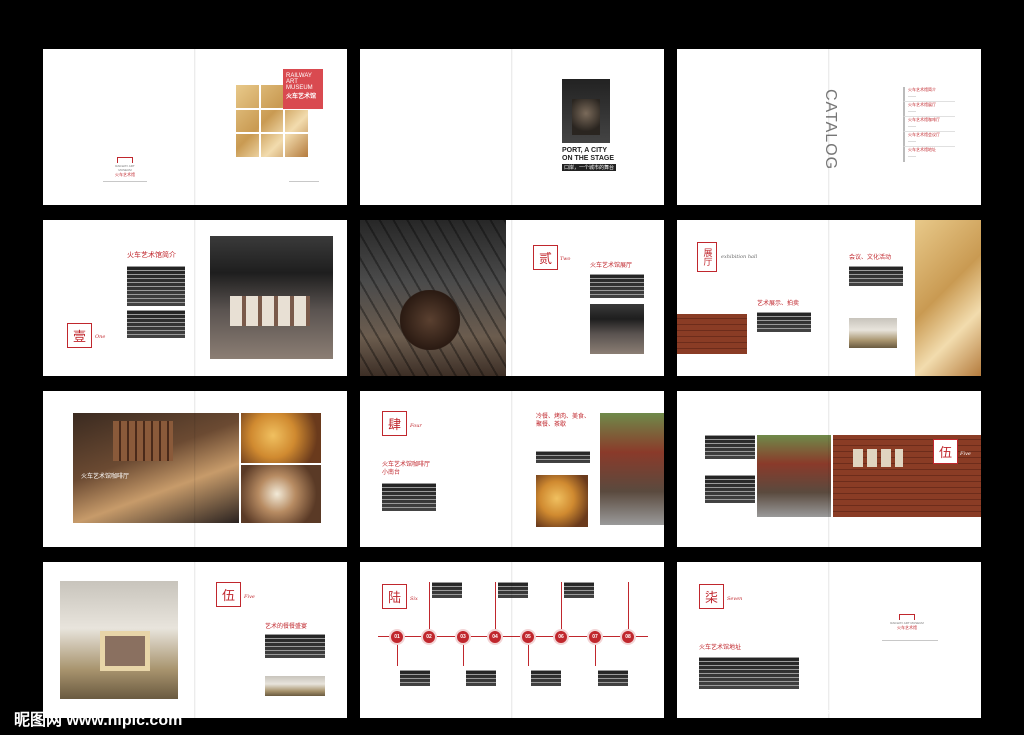 Image resolution: width=1024 pixels, height=735 pixels. Describe the element at coordinates (301, 96) in the screenshot. I see `badge-line-3: 火车艺术馆` at that location.